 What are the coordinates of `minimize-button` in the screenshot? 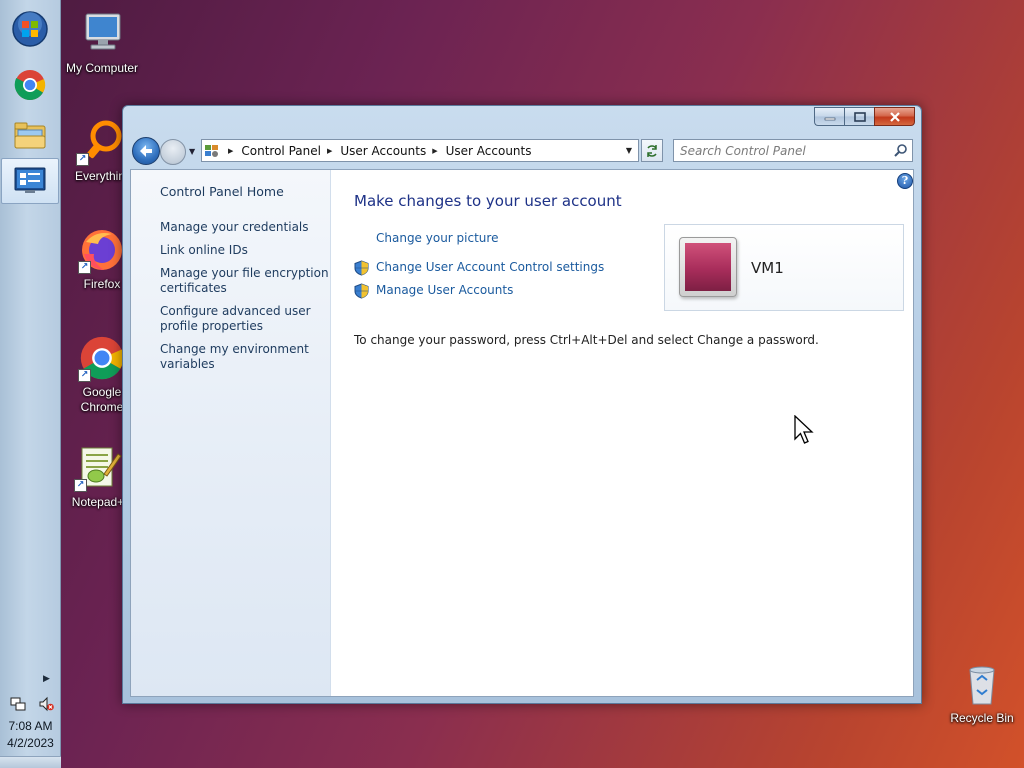 It's located at (829, 116).